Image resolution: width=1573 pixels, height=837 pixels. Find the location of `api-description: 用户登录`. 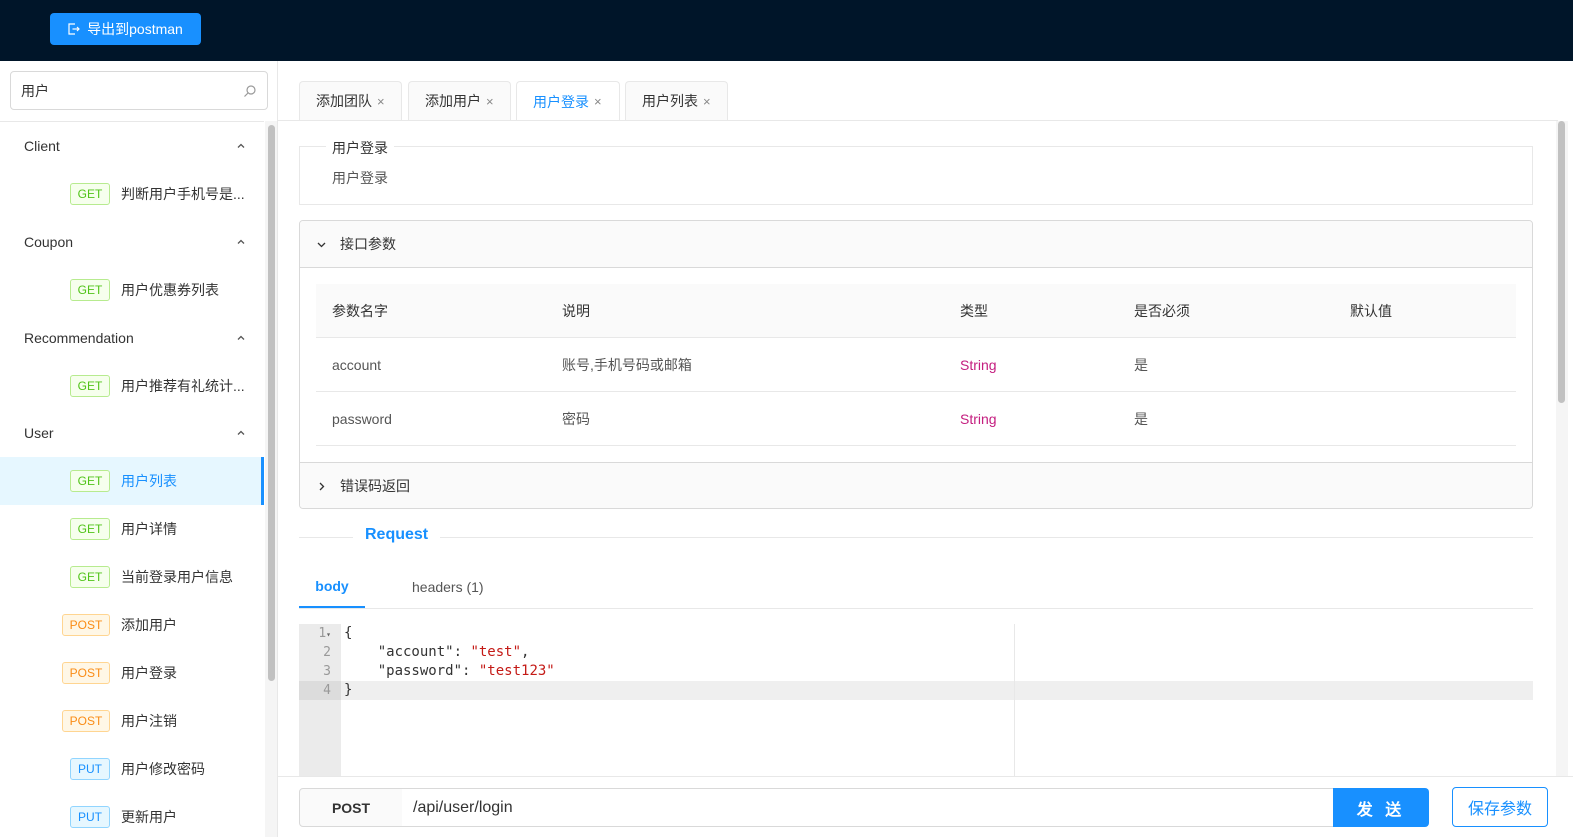

api-description: 用户登录 is located at coordinates (360, 178).